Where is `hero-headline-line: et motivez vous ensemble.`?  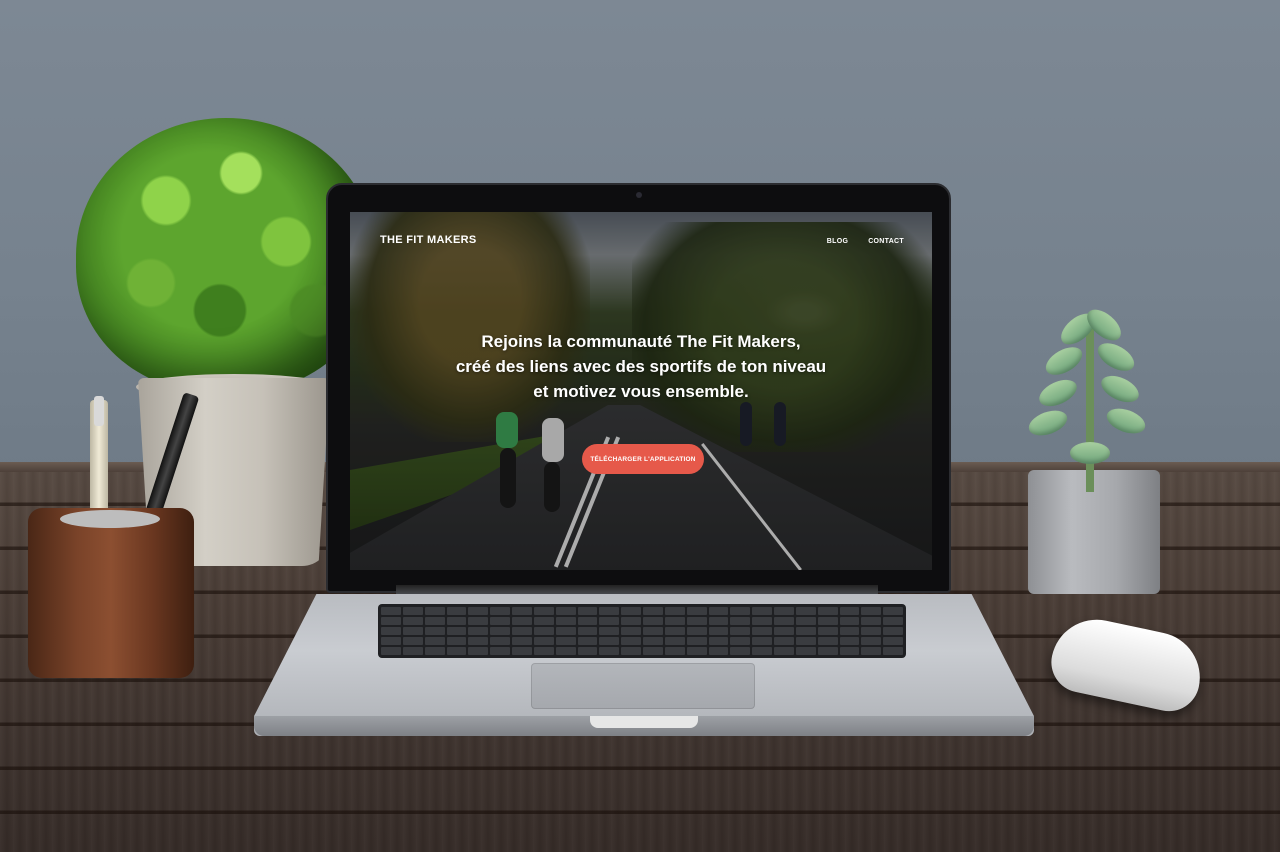 hero-headline-line: et motivez vous ensemble. is located at coordinates (641, 391).